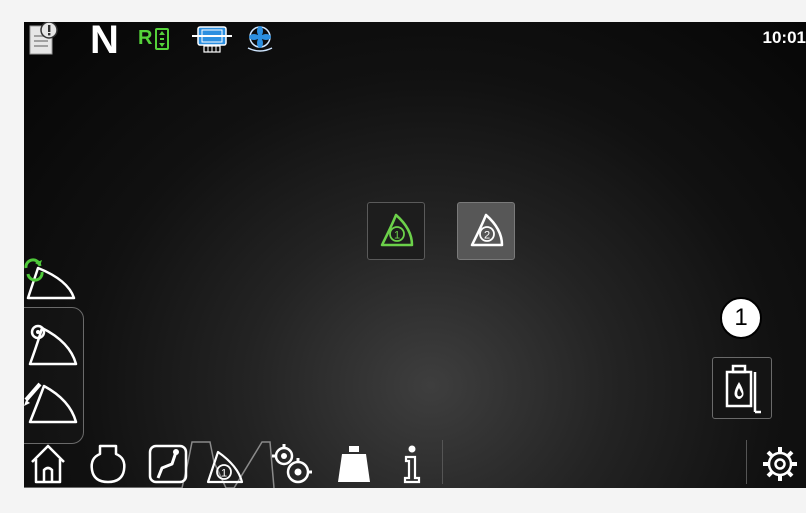 Image resolution: width=806 pixels, height=513 pixels. I want to click on range-box, so click(162, 39).